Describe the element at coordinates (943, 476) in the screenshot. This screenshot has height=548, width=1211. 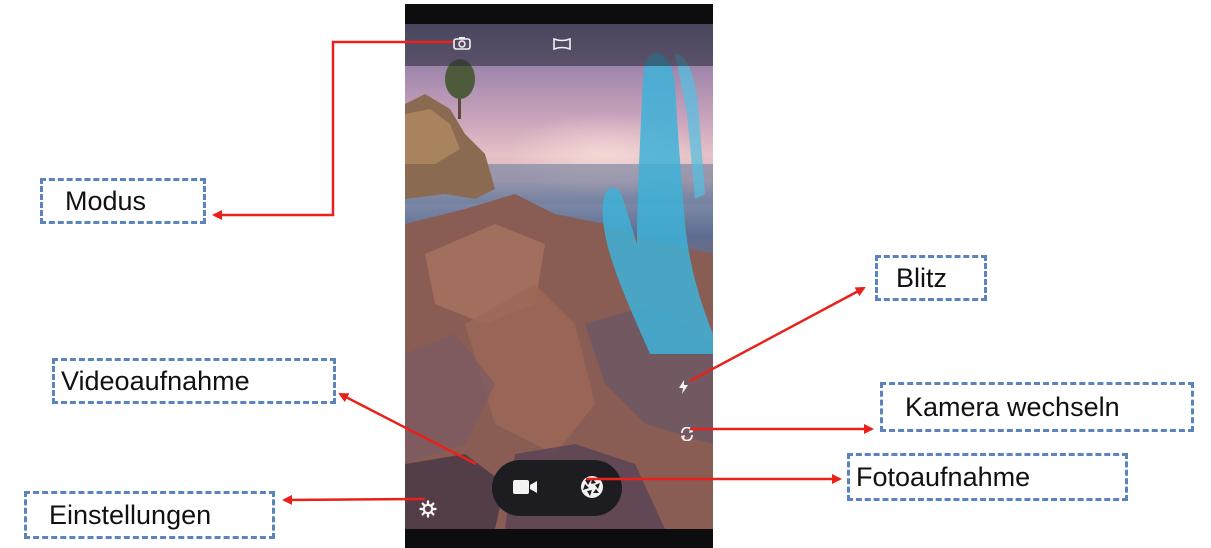
I see `callout-fotoaufnahme-text: Fotoaufnahme` at that location.